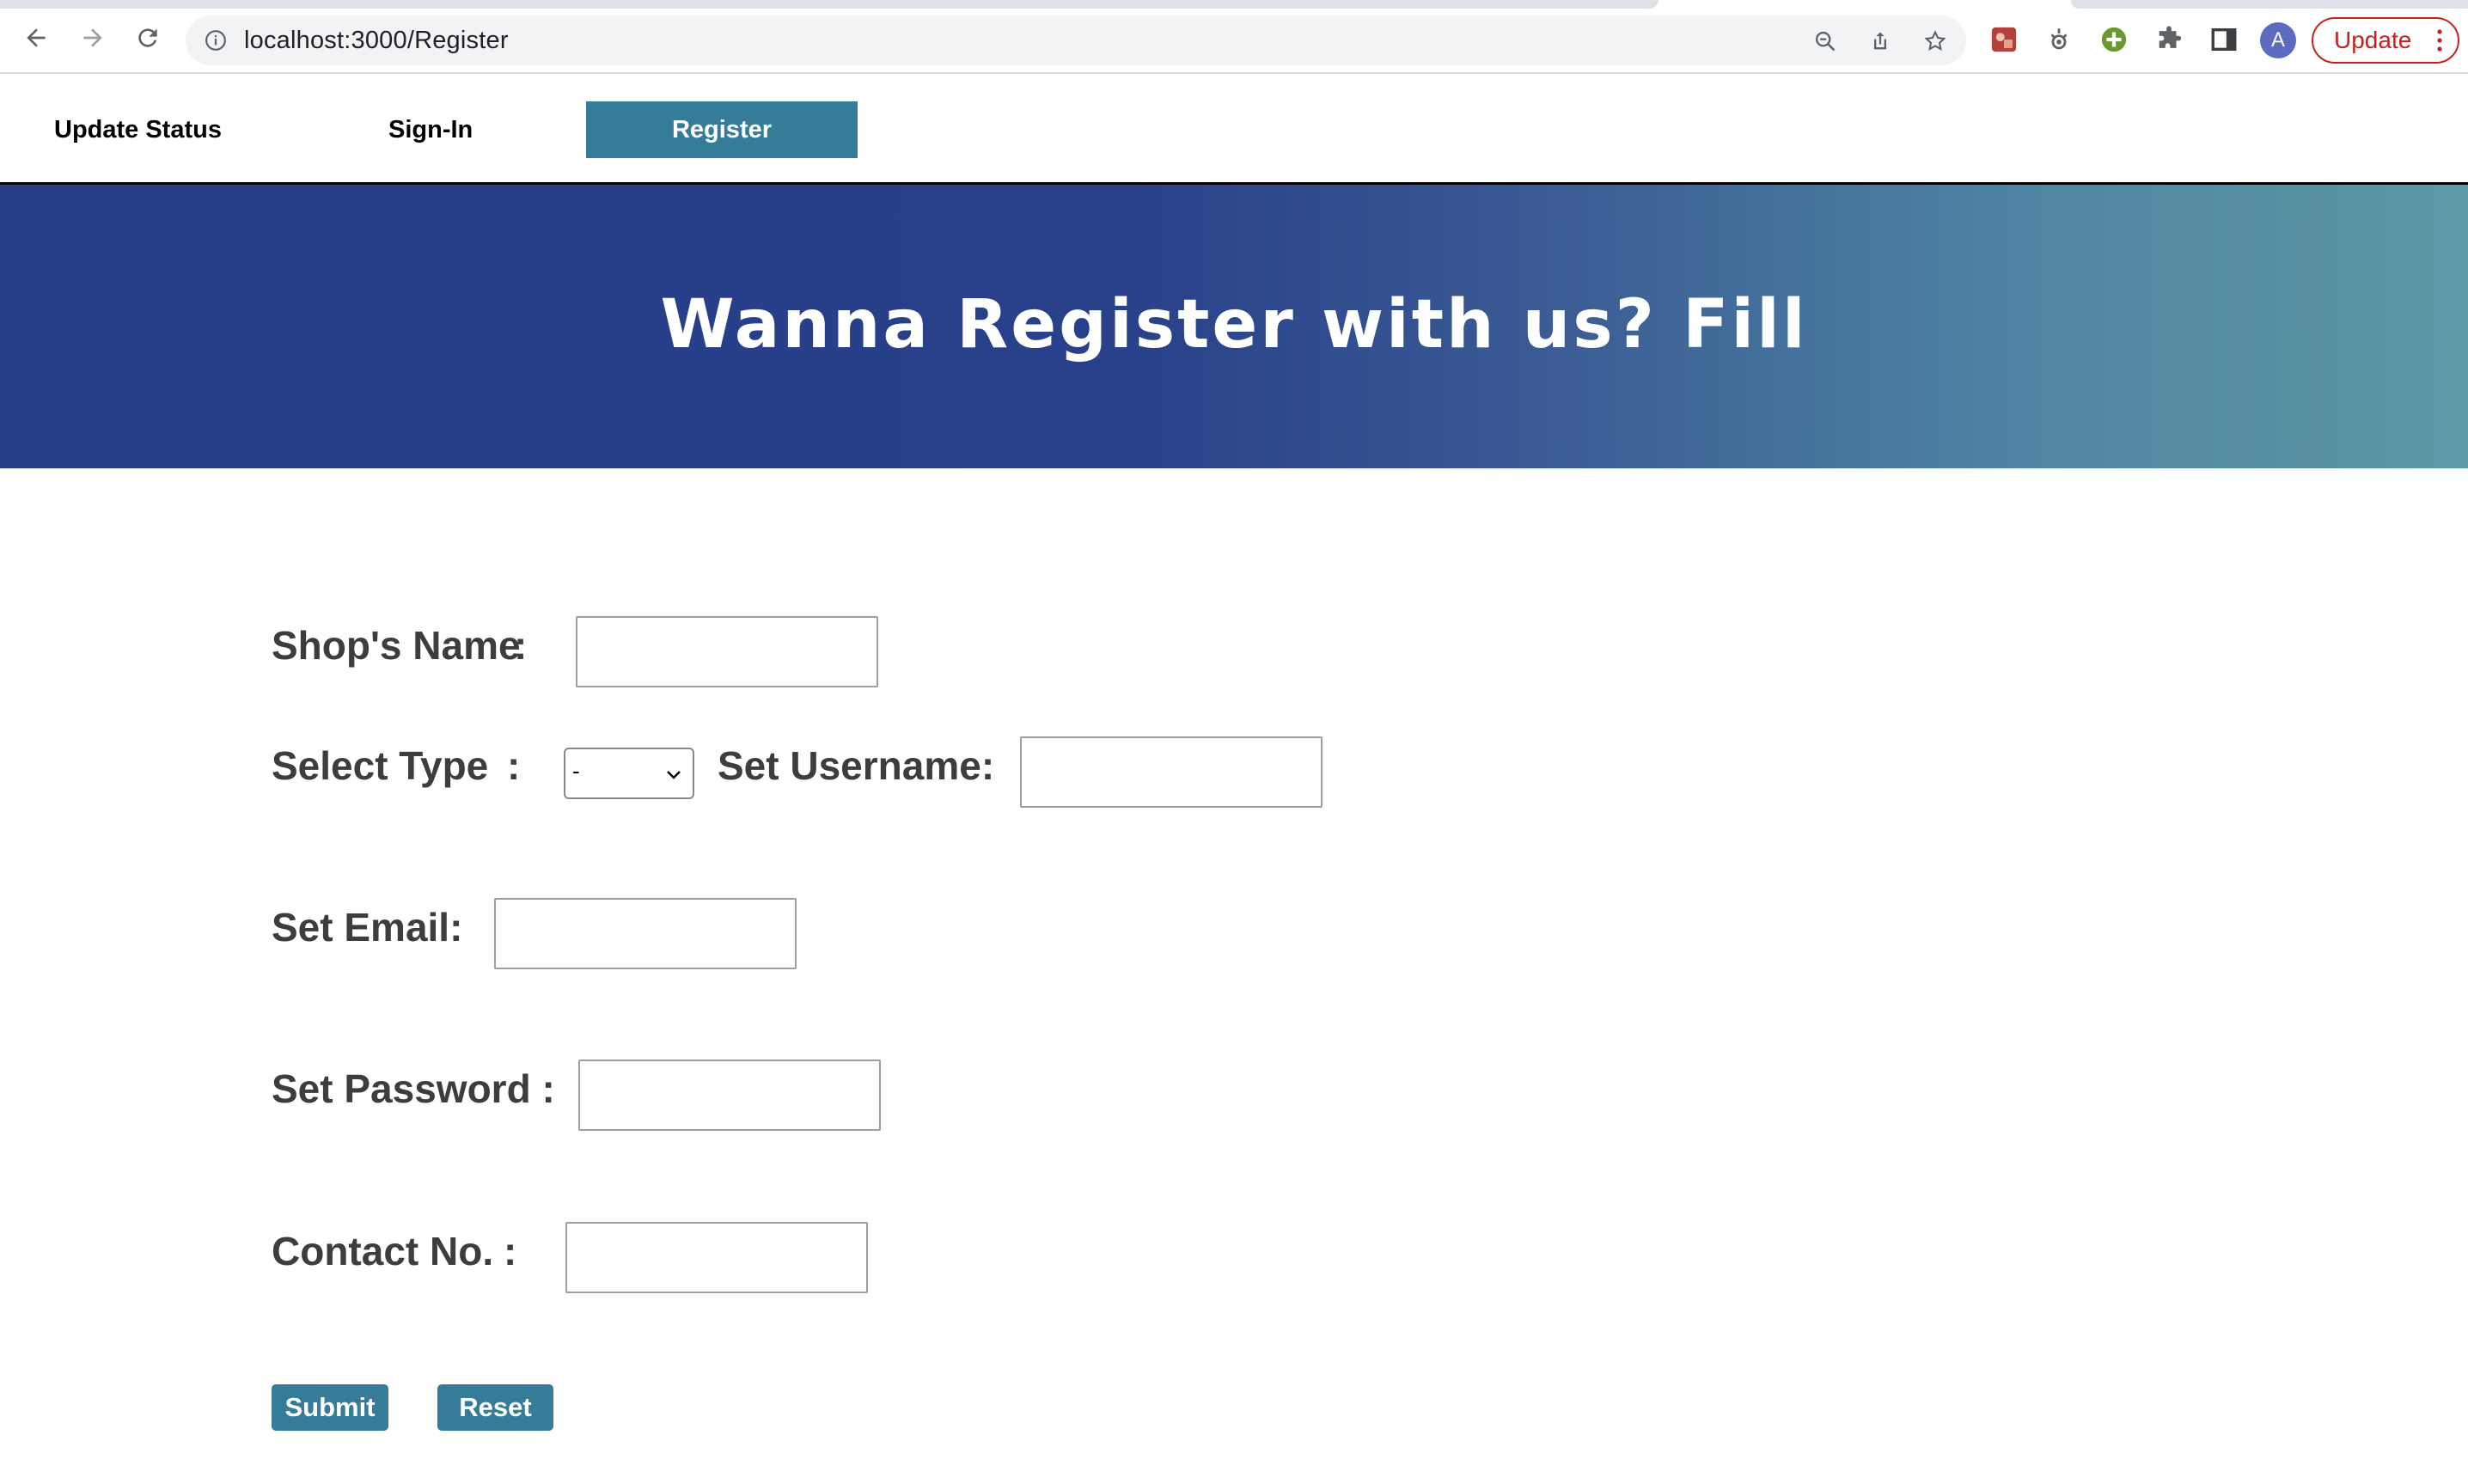  I want to click on menu-dots-icon, so click(2439, 40).